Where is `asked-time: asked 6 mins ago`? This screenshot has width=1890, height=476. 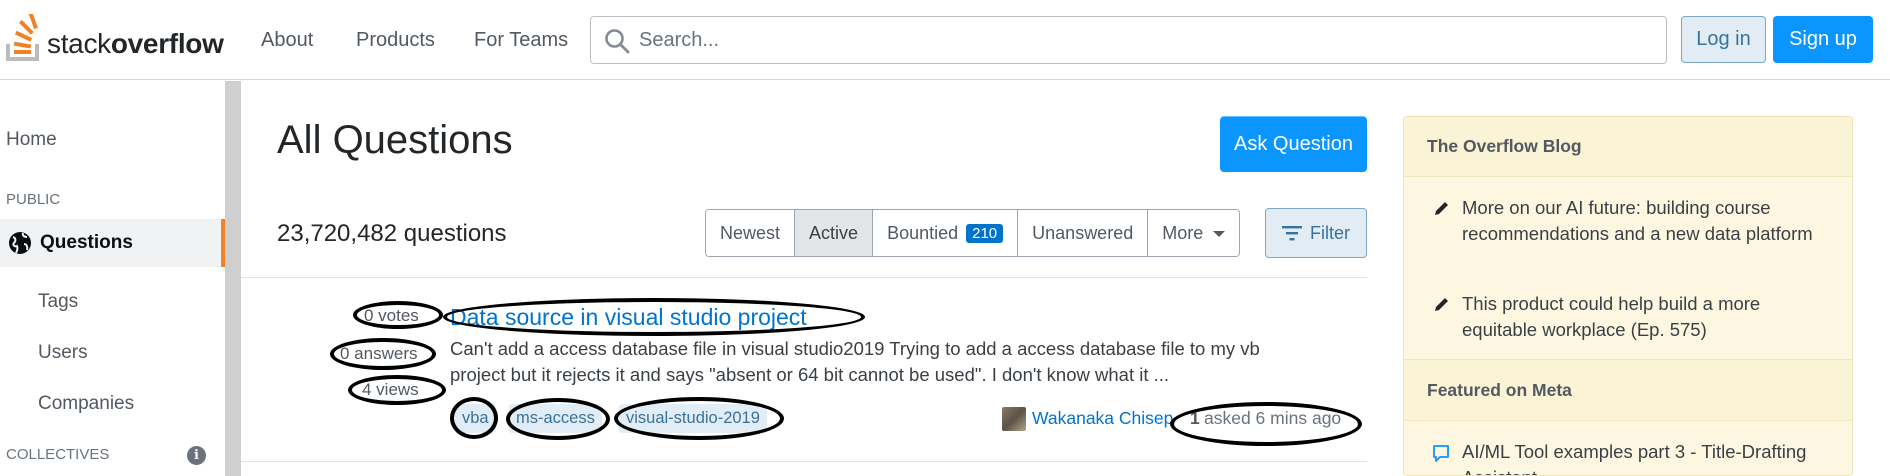 asked-time: asked 6 mins ago is located at coordinates (1272, 418).